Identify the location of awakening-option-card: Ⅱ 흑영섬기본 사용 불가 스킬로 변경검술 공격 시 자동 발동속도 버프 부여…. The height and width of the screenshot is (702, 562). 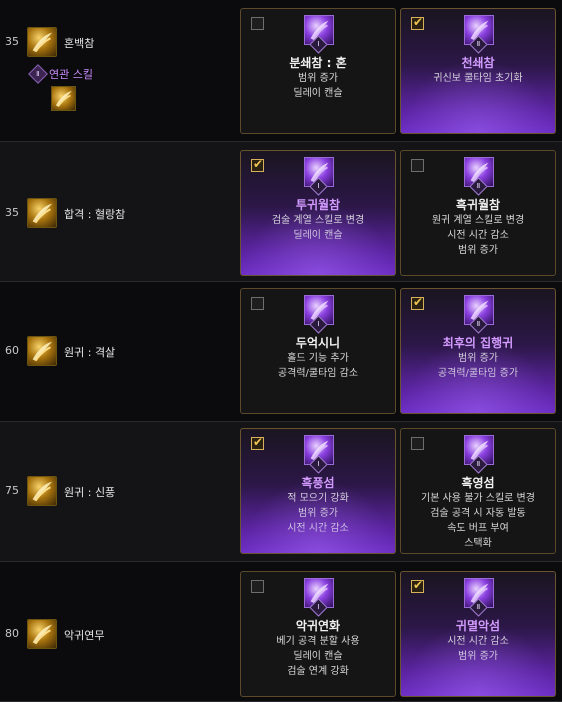
(478, 491).